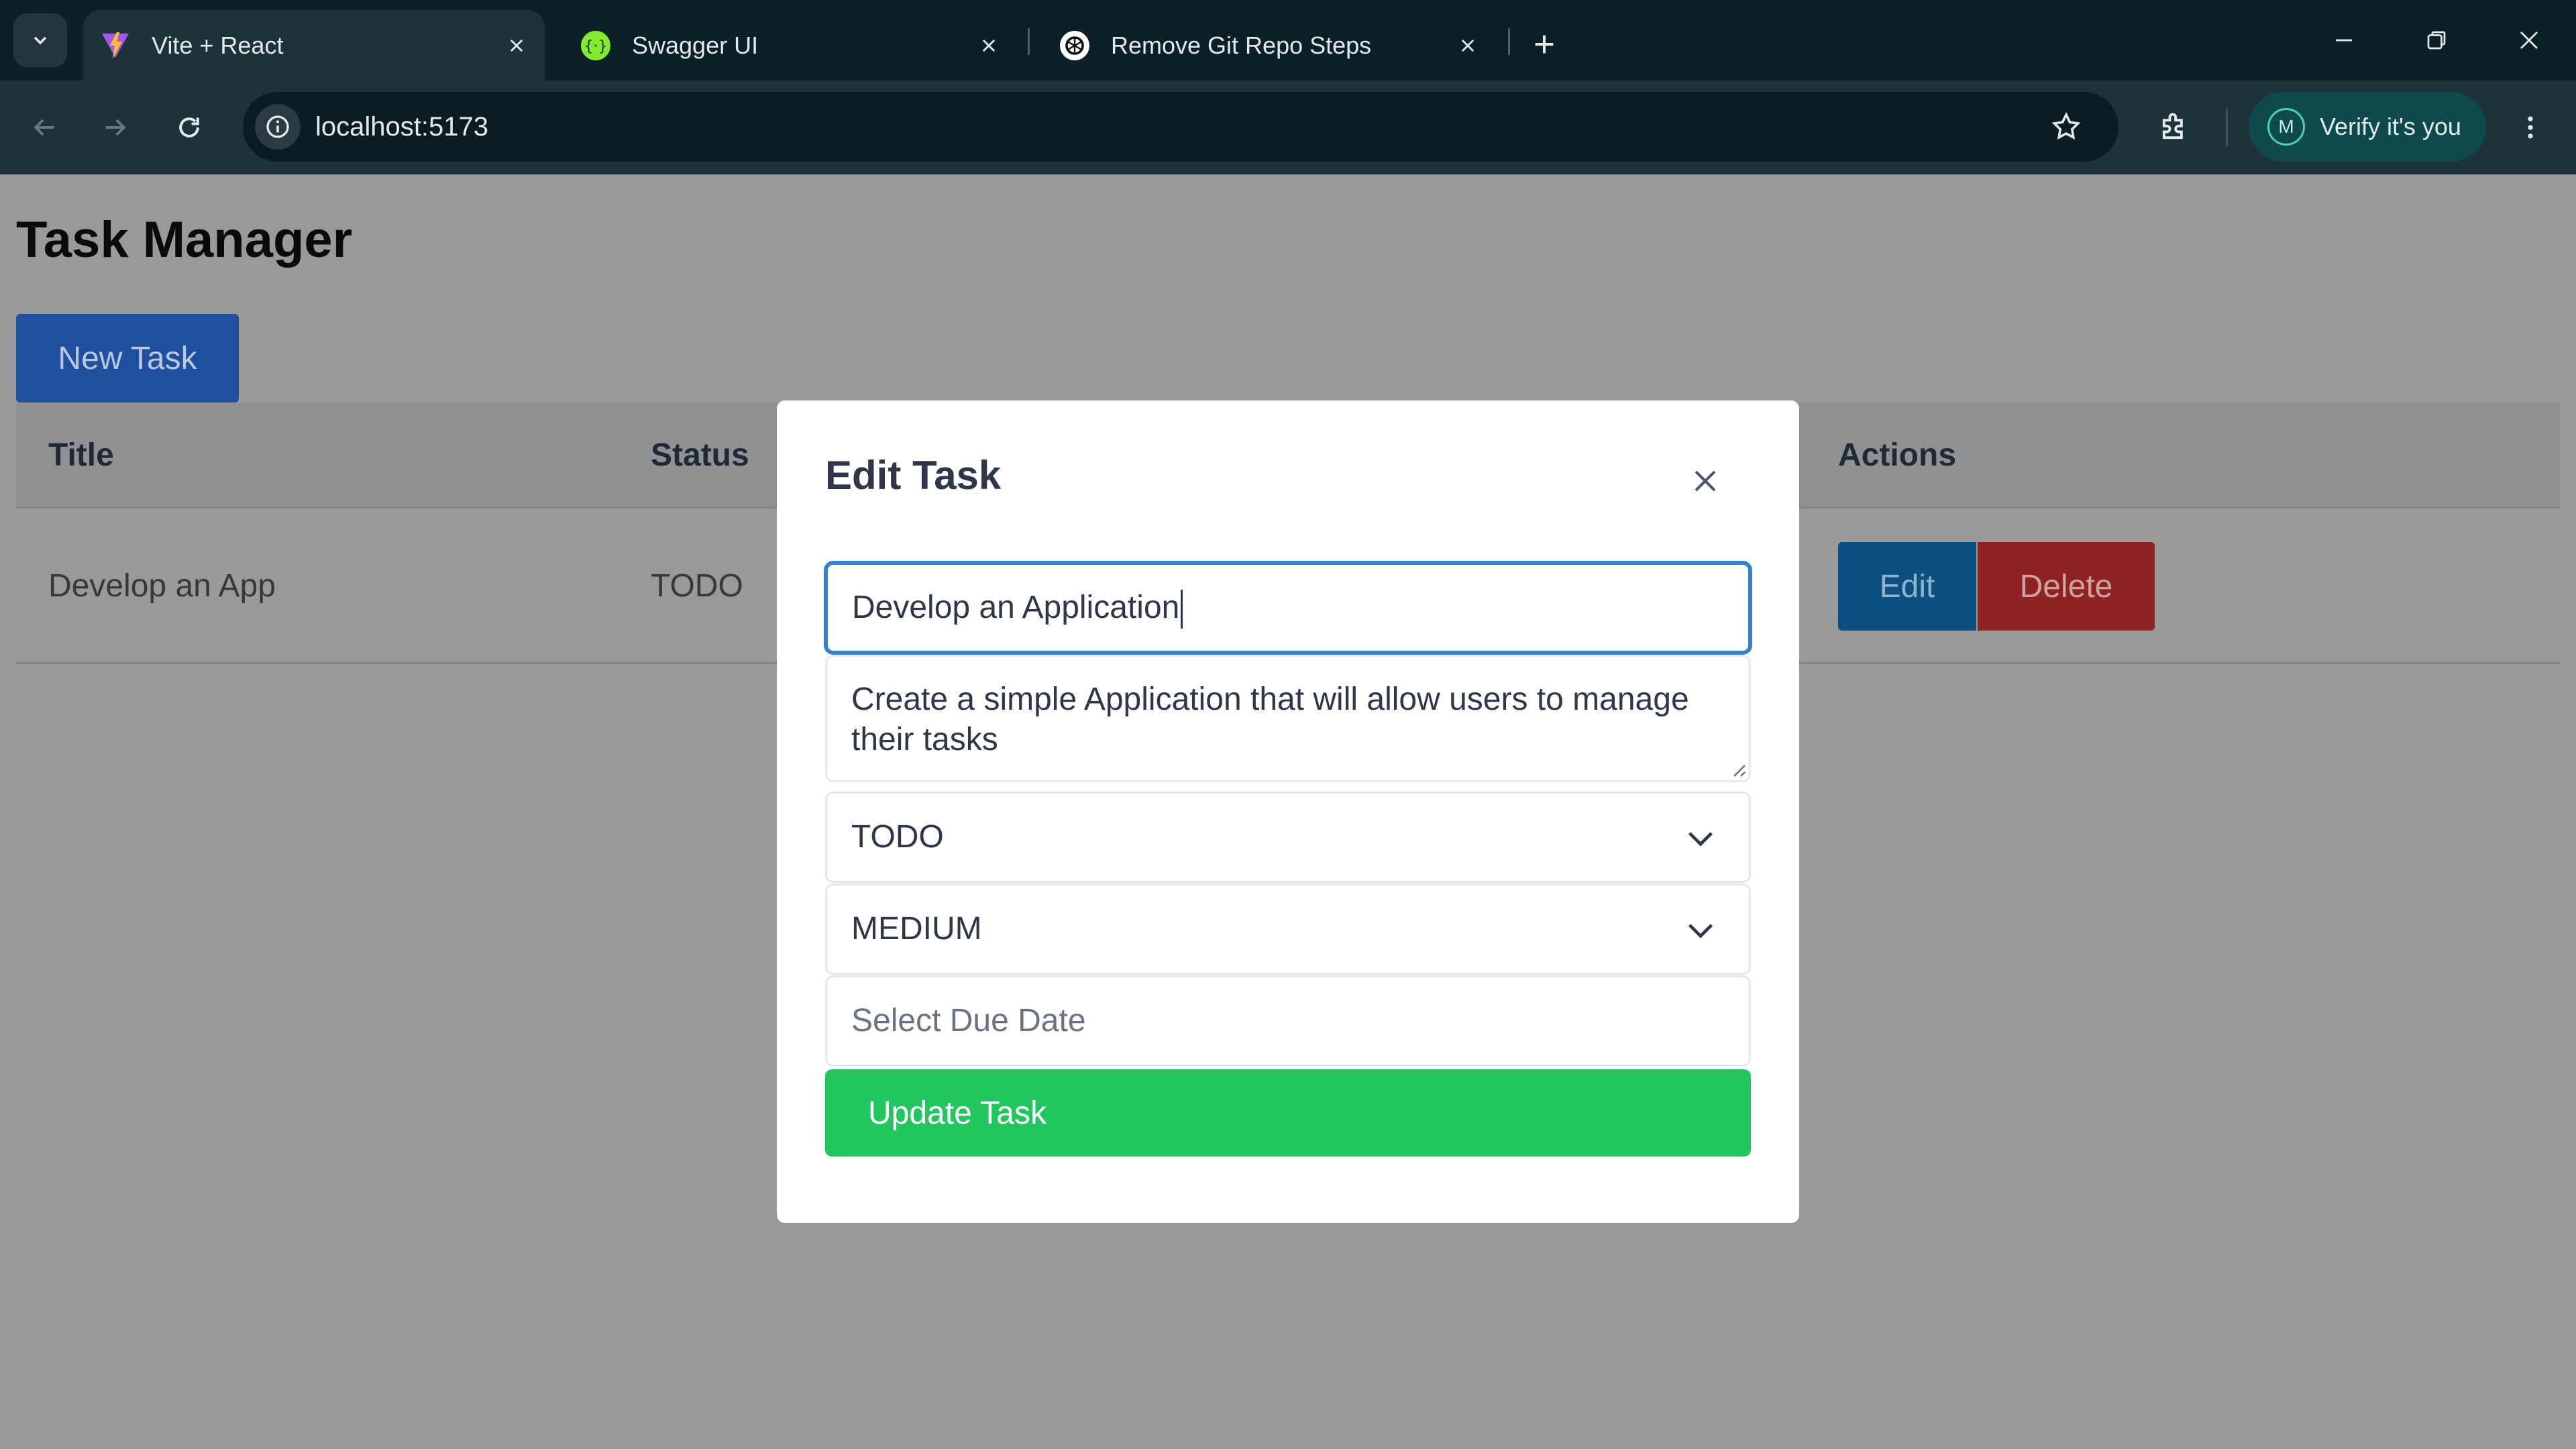 This screenshot has height=1449, width=2576. I want to click on close-window-button, so click(2529, 40).